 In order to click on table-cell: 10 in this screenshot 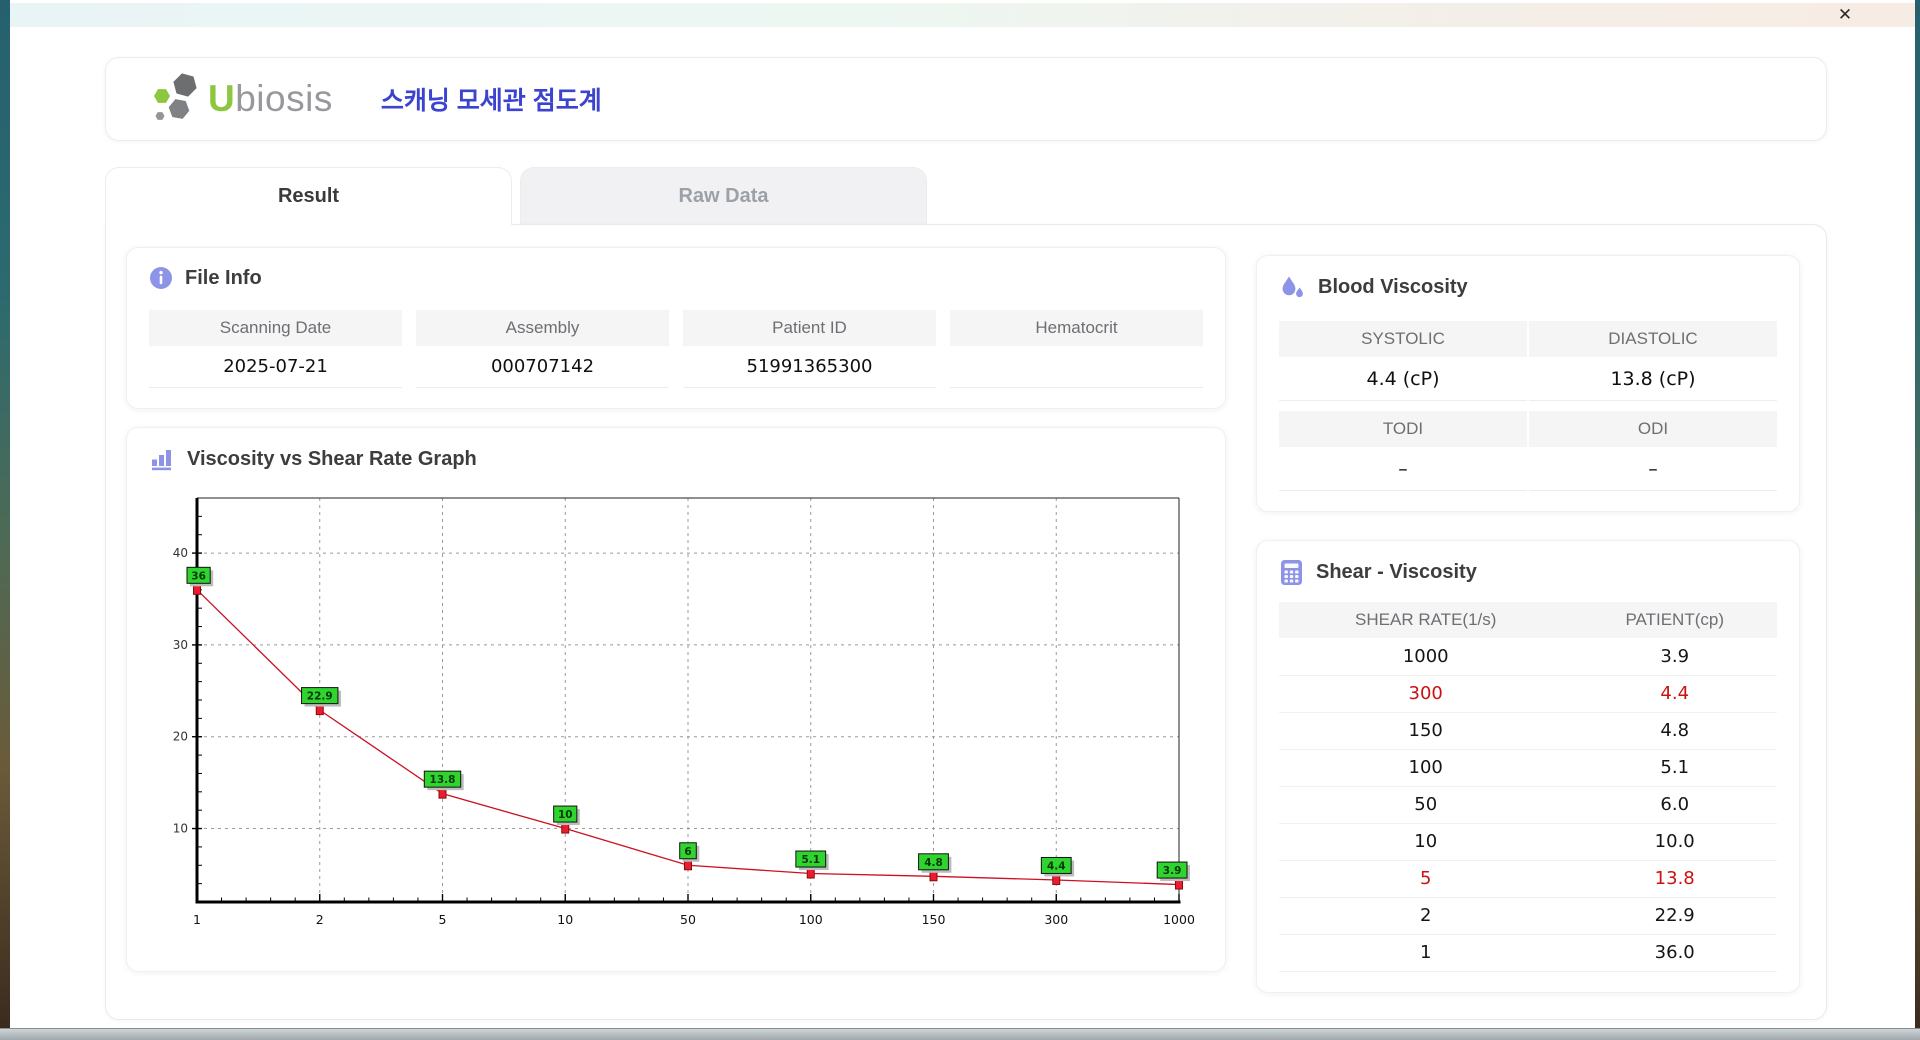, I will do `click(1426, 842)`.